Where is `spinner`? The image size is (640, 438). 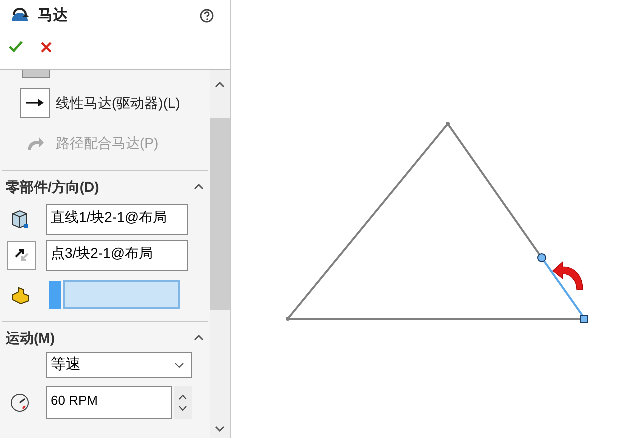
spinner is located at coordinates (183, 402).